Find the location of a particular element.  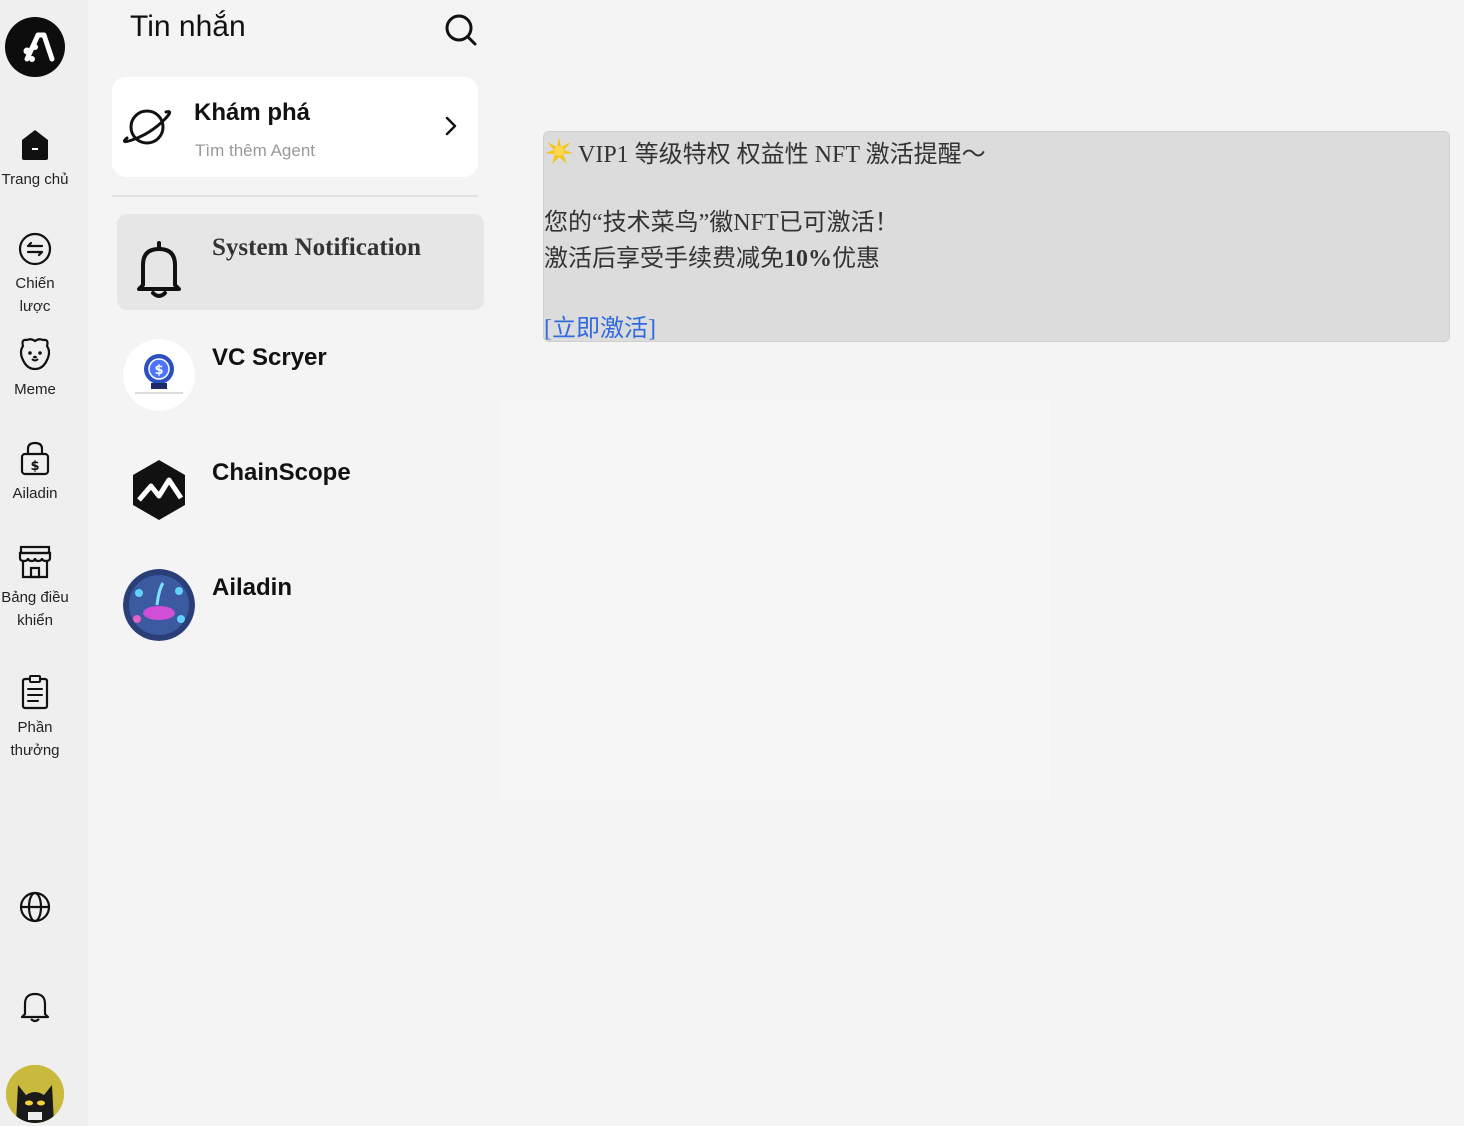

conversation-system-notification: System Notification is located at coordinates (300, 262).